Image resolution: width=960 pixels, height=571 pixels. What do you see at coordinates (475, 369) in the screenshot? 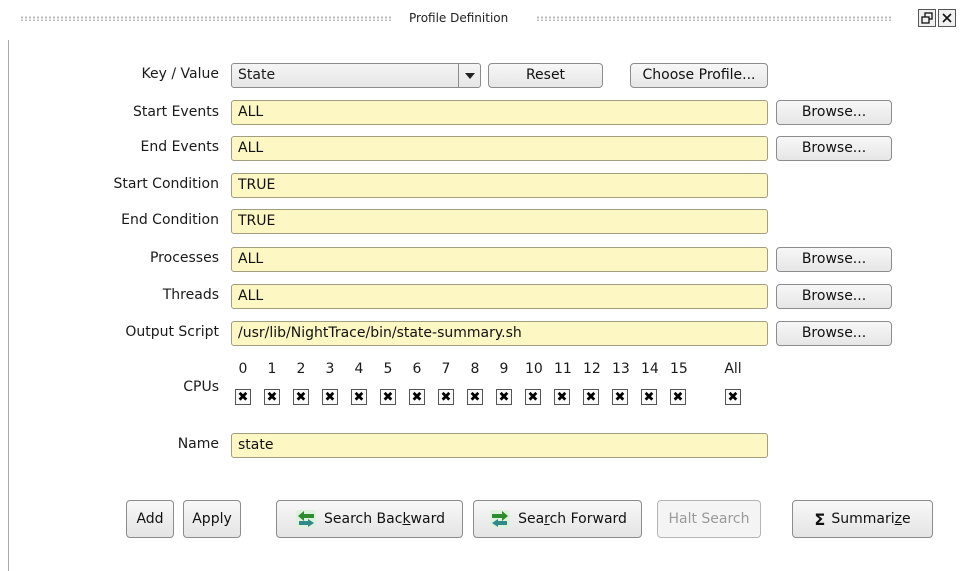
I see `cpu-number-label: 8` at bounding box center [475, 369].